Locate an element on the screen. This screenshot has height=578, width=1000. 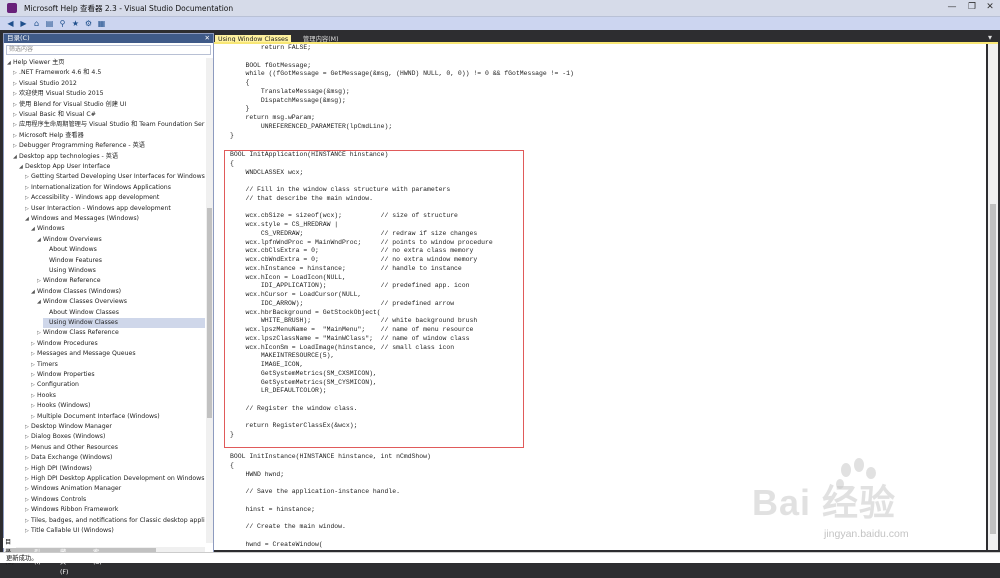
toc-node: Using Windows is located at coordinates (69, 271).